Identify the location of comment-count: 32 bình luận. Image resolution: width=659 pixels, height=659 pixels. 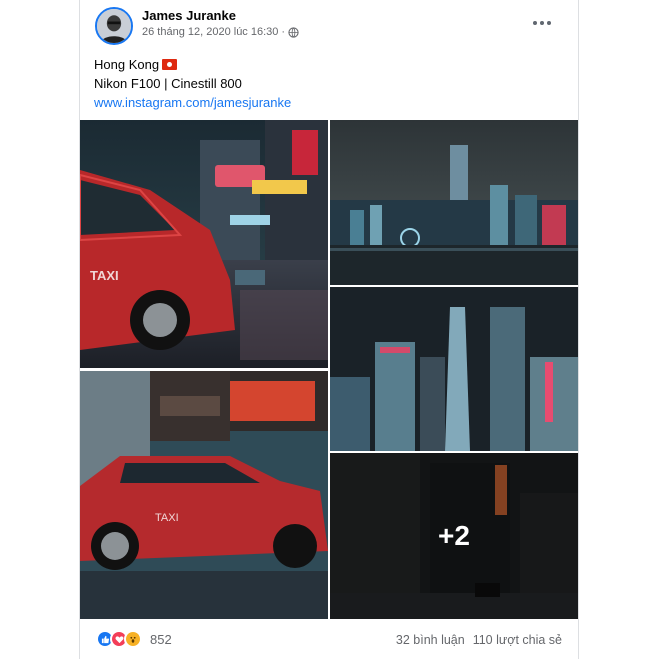
(430, 640).